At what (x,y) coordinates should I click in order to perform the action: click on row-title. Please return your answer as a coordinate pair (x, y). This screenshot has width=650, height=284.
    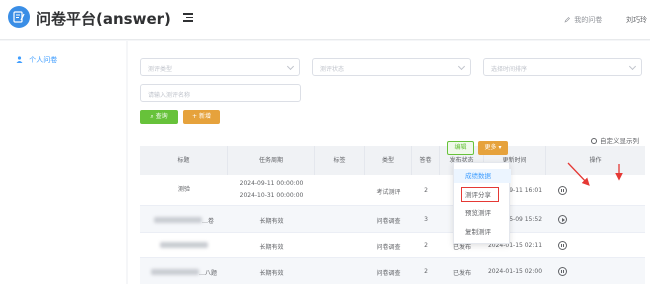
    Looking at the image, I should click on (184, 246).